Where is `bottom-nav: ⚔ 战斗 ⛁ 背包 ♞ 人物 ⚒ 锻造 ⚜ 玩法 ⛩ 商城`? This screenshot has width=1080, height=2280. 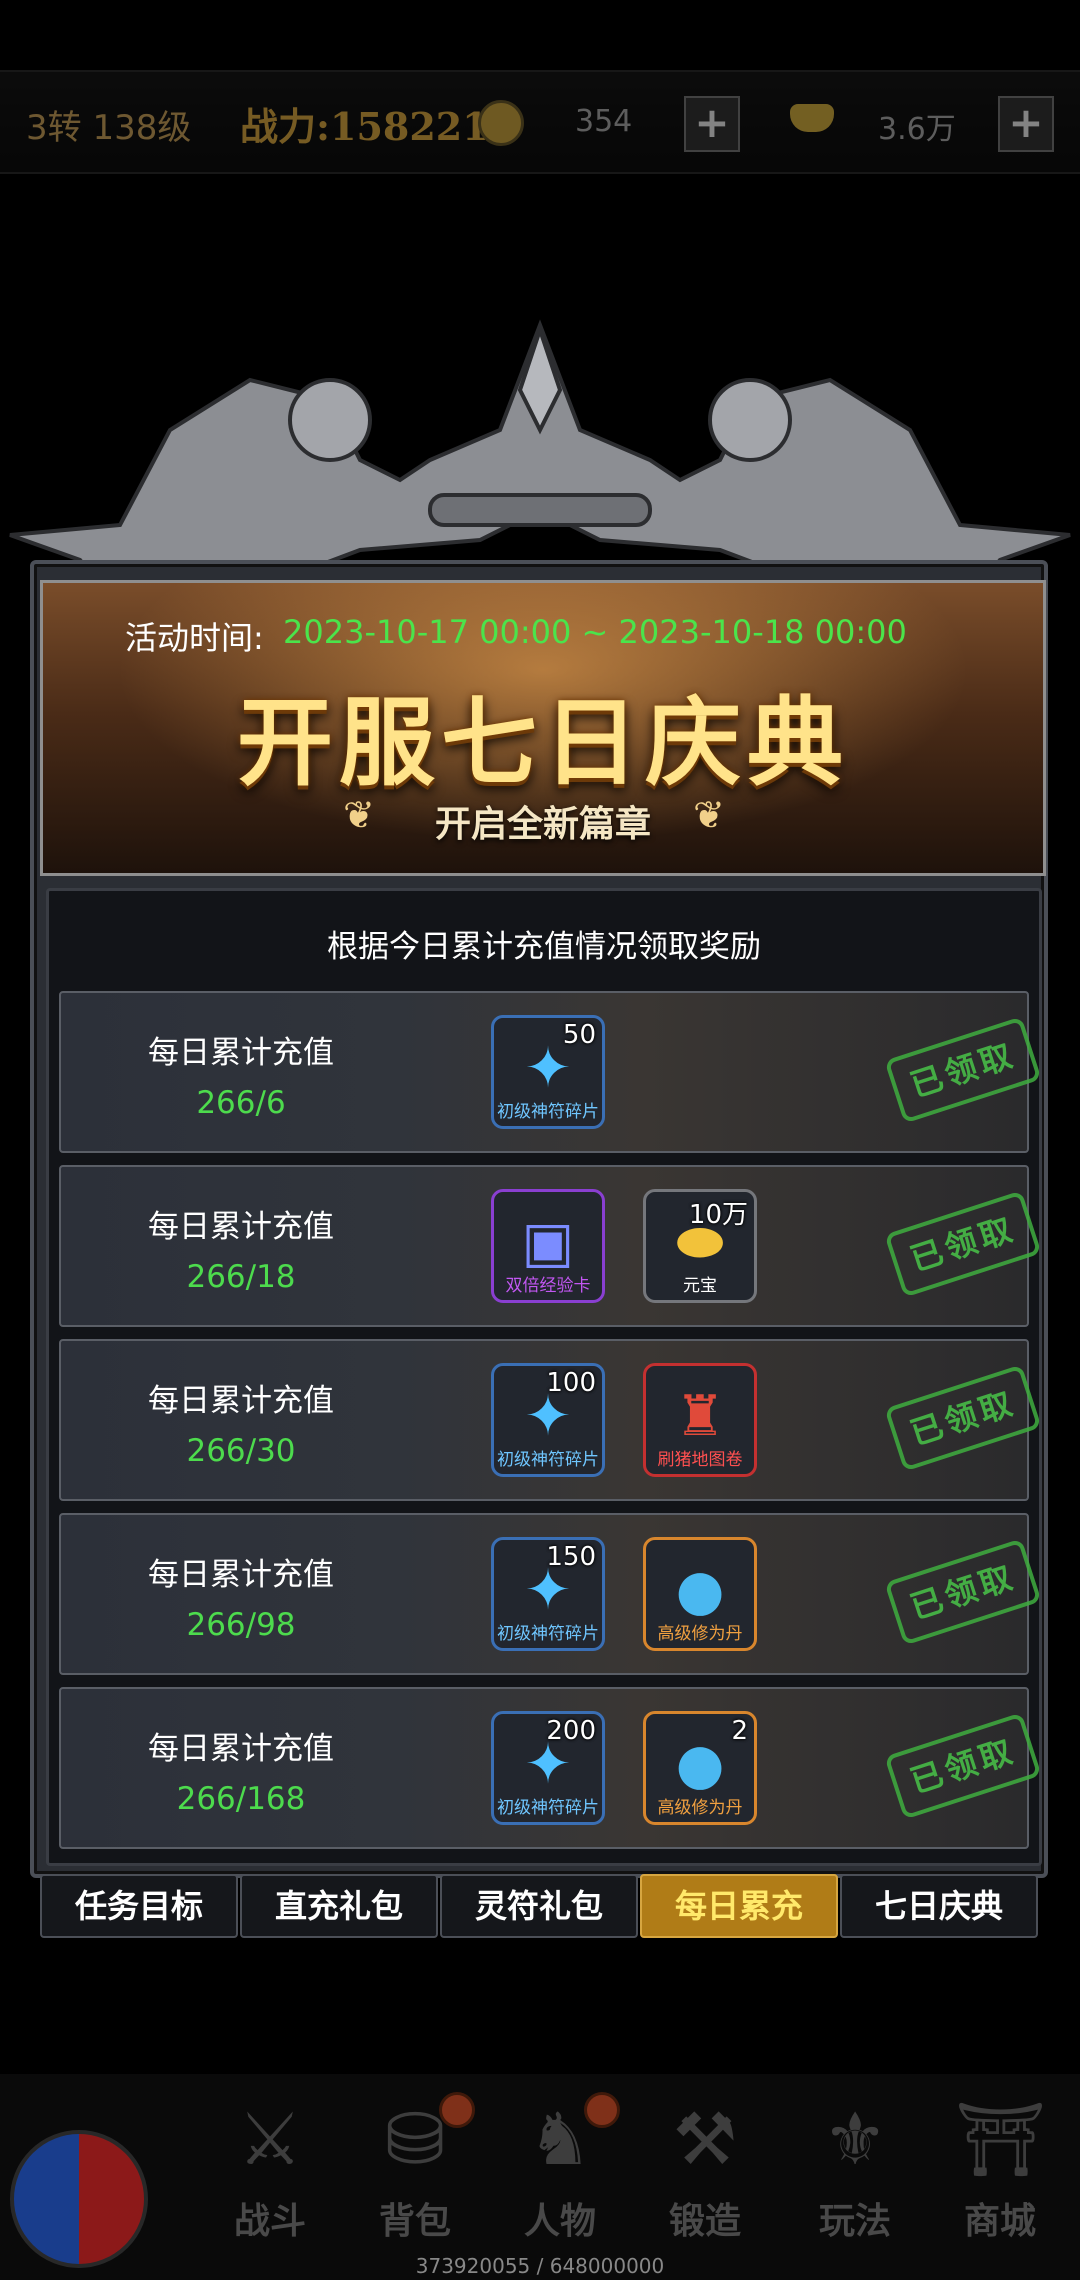
bottom-nav: ⚔ 战斗 ⛁ 背包 ♞ 人物 ⚒ 锻造 ⚜ 玩法 ⛩ 商城 is located at coordinates (540, 2177).